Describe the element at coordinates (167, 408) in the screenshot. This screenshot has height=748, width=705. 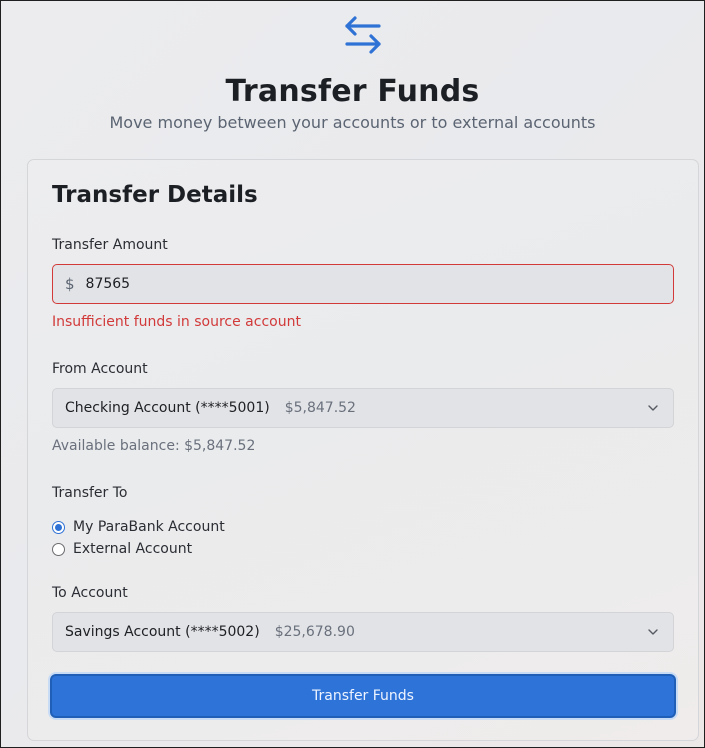
I see `from-account-name: Checking Account (****5001)` at that location.